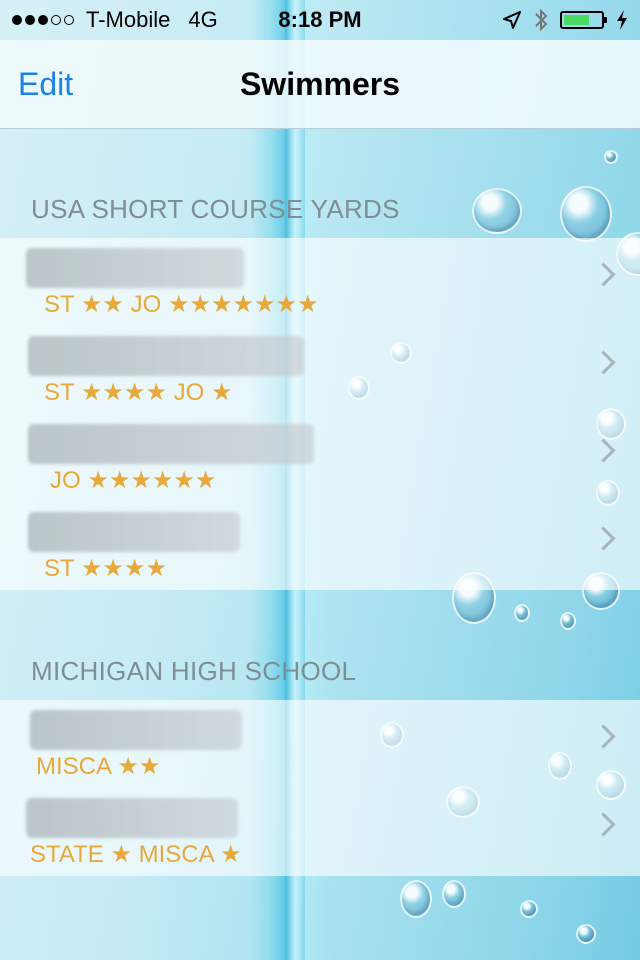  What do you see at coordinates (512, 20) in the screenshot?
I see `location-arrow-icon` at bounding box center [512, 20].